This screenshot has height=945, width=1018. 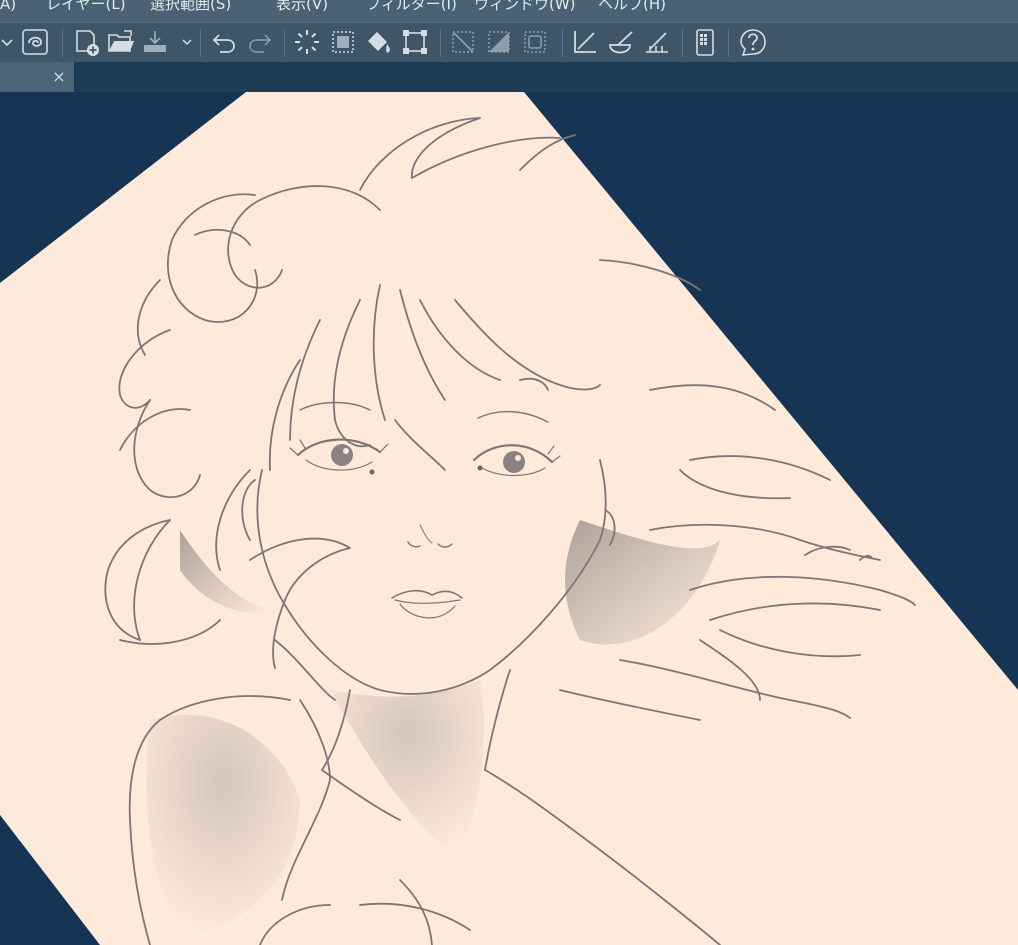 I want to click on clear-outside-selection-icon, so click(x=343, y=42).